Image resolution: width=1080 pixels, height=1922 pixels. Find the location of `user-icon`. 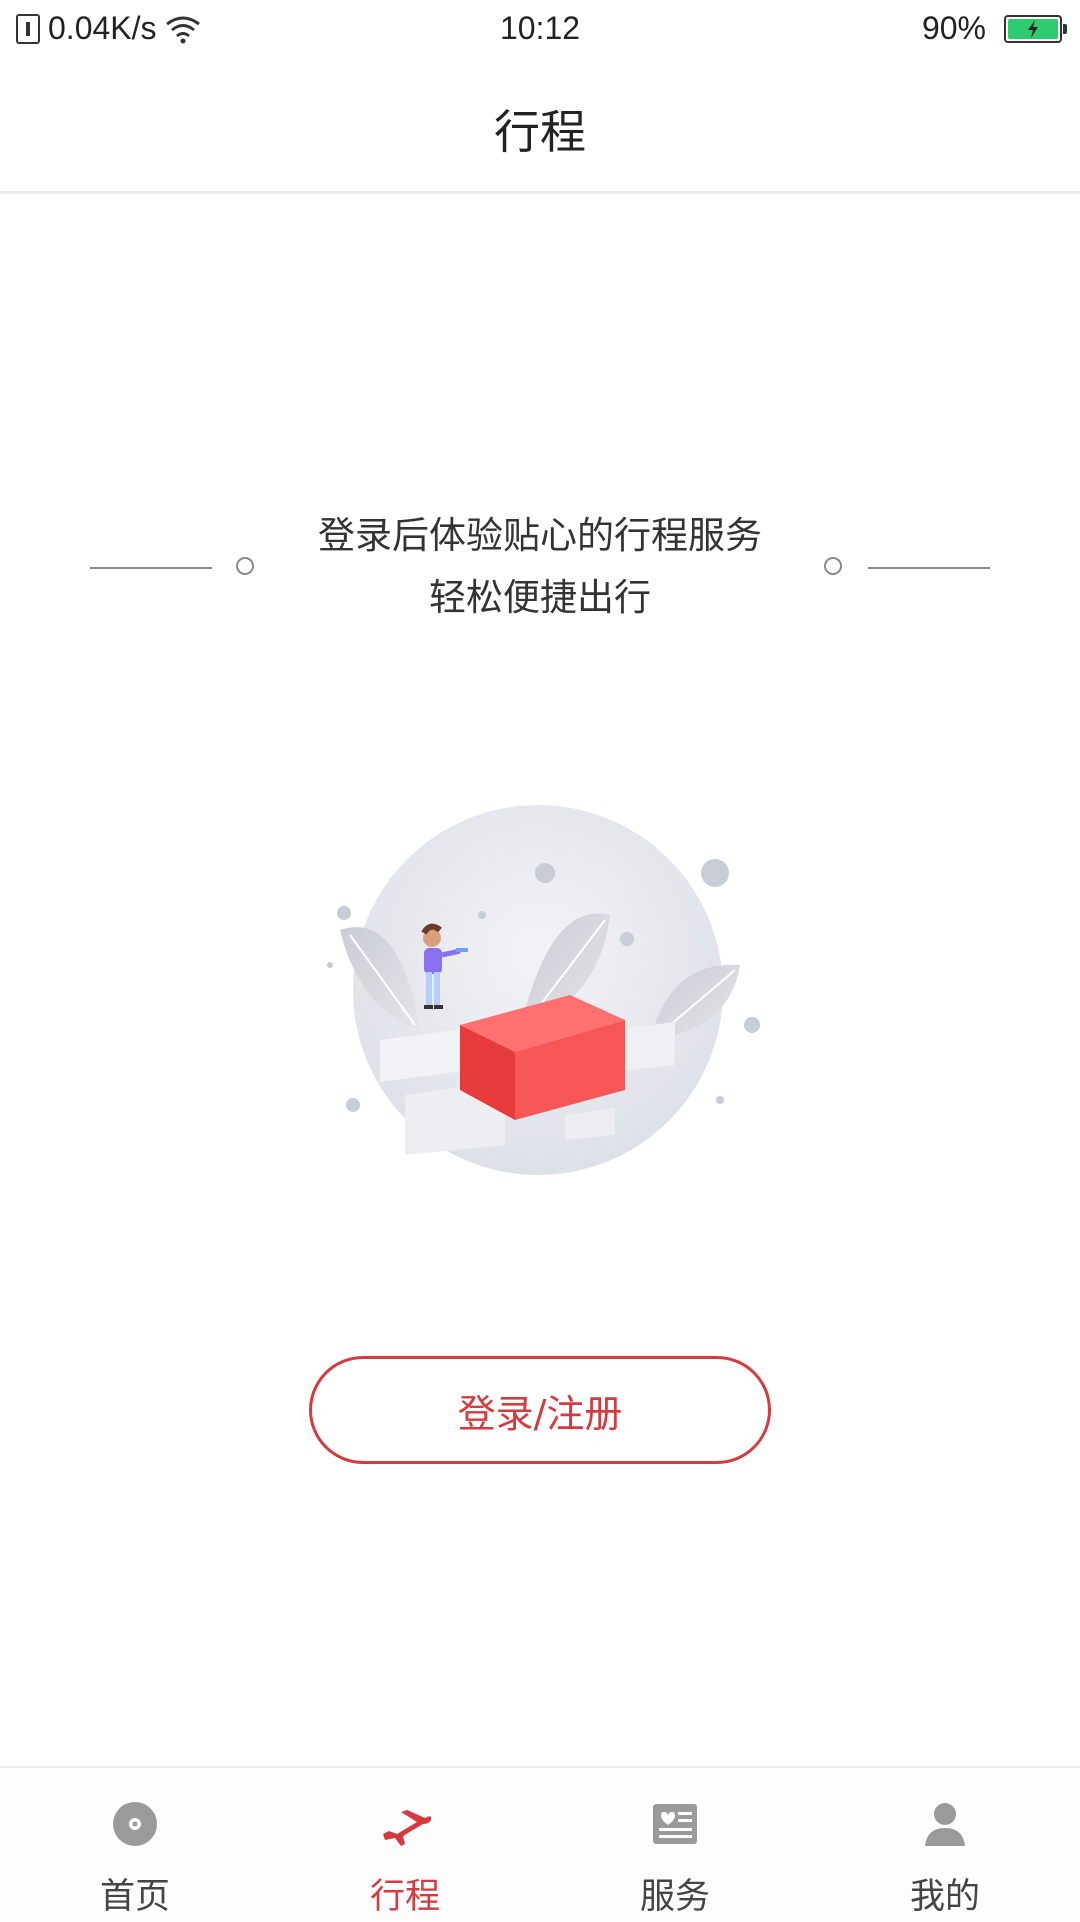

user-icon is located at coordinates (945, 1824).